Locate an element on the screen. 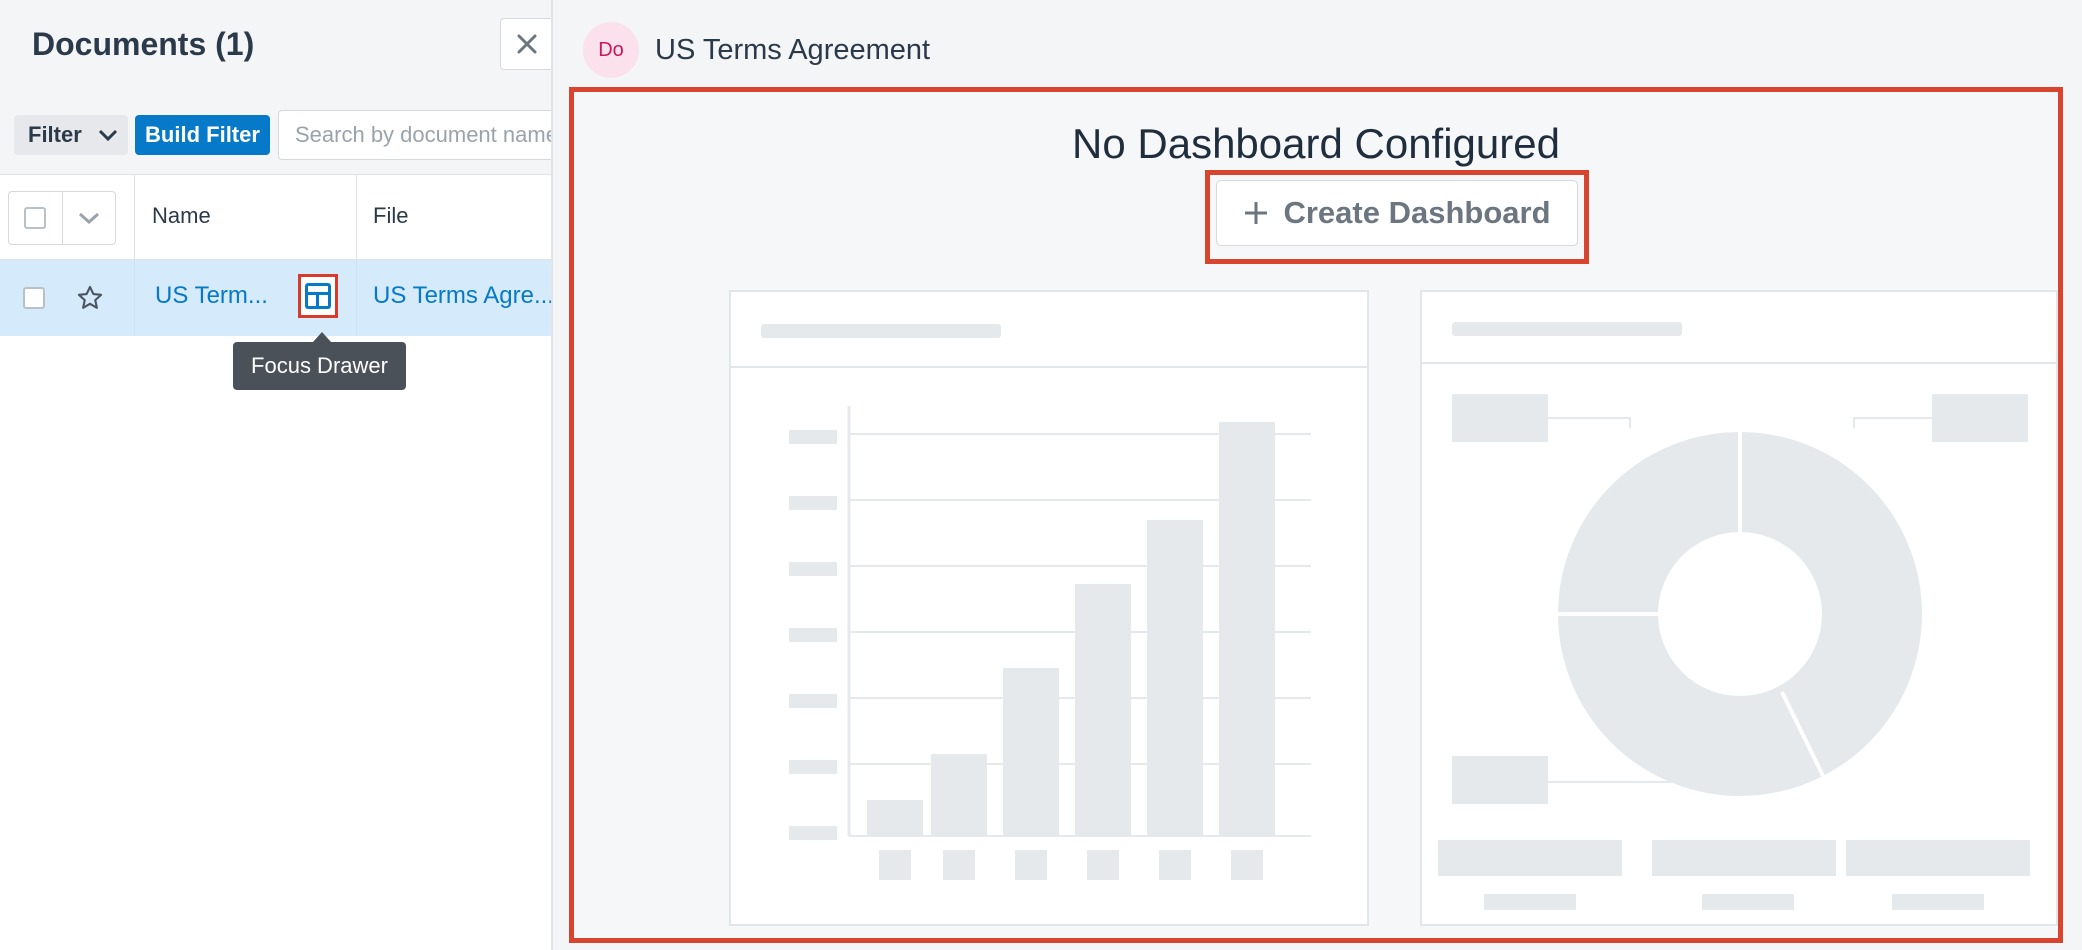  create-dashboard-button: Create Dashboard is located at coordinates (1397, 213).